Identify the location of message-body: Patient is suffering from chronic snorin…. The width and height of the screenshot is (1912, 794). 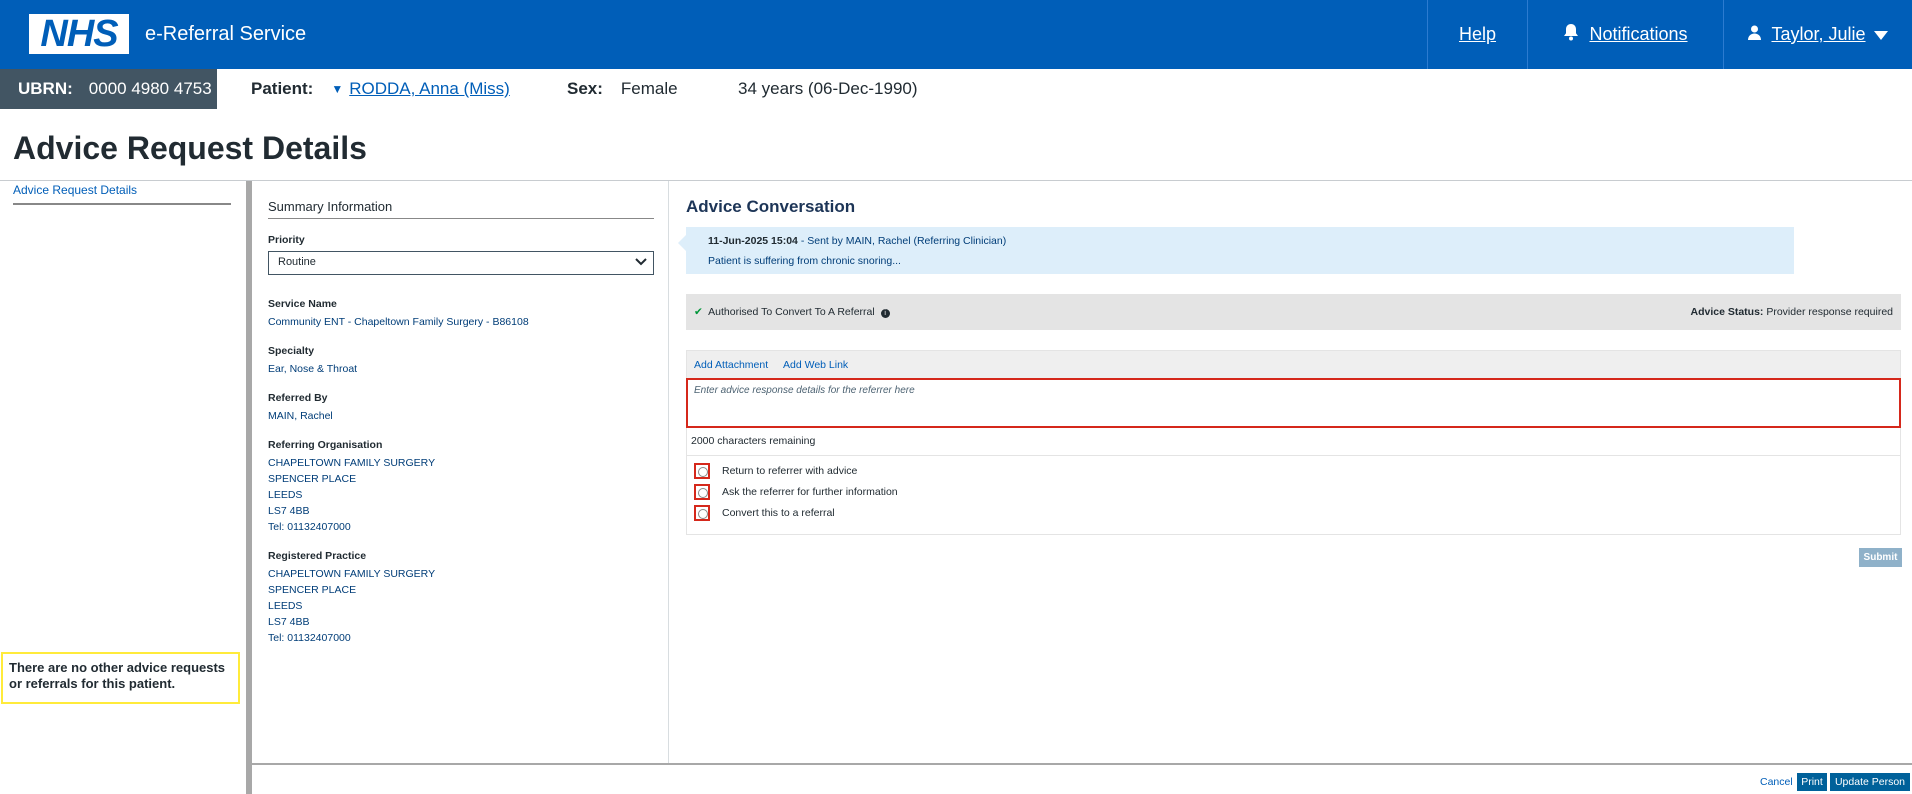
(804, 261).